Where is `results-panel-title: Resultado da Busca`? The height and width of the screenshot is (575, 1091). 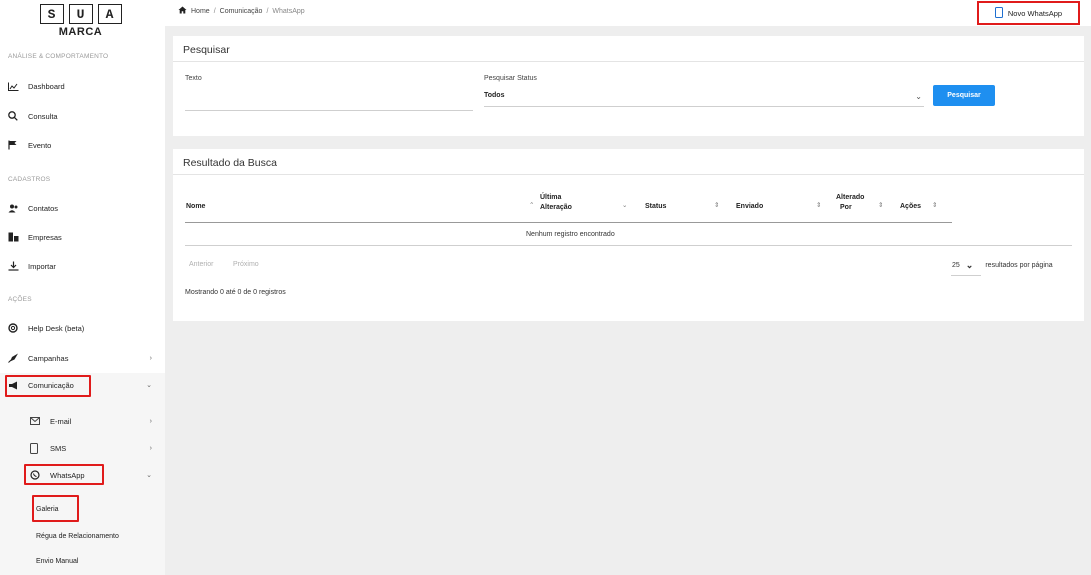 results-panel-title: Resultado da Busca is located at coordinates (230, 163).